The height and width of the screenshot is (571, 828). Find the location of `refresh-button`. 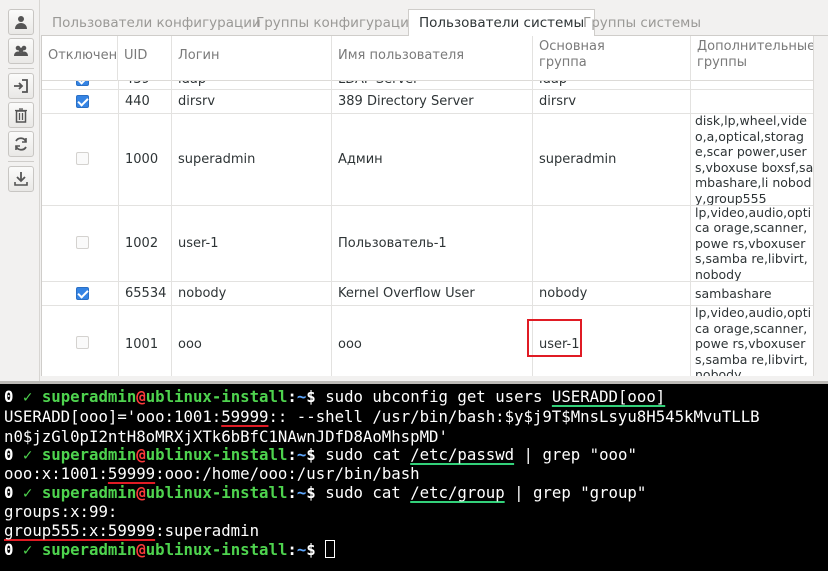

refresh-button is located at coordinates (21, 144).